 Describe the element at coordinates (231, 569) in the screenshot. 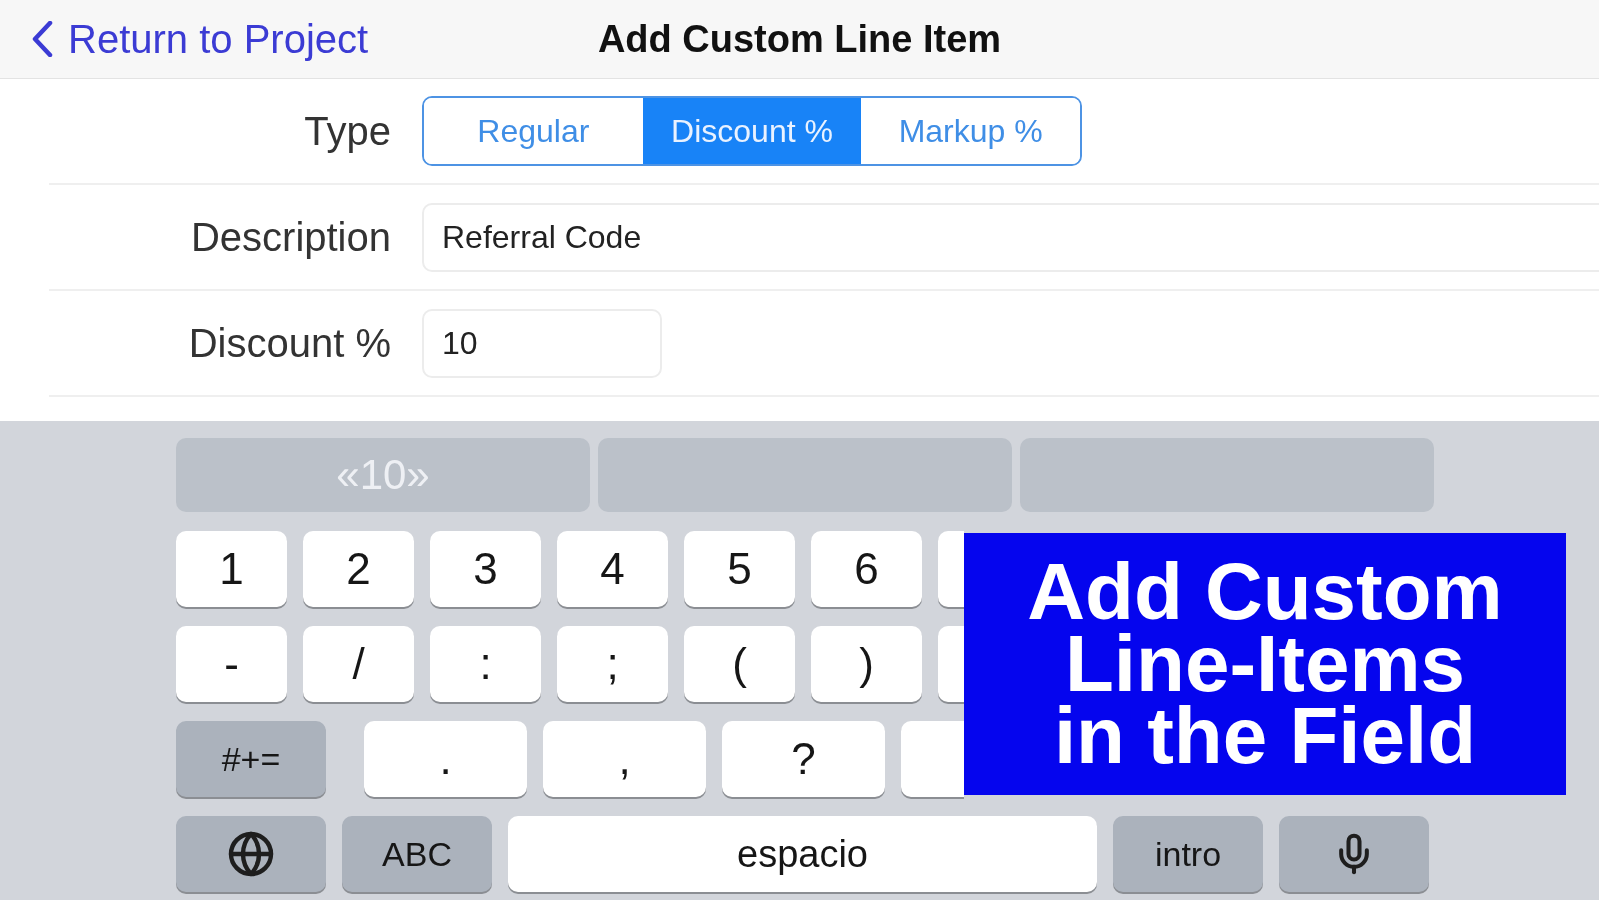

I see `keyboard-key: 1` at that location.